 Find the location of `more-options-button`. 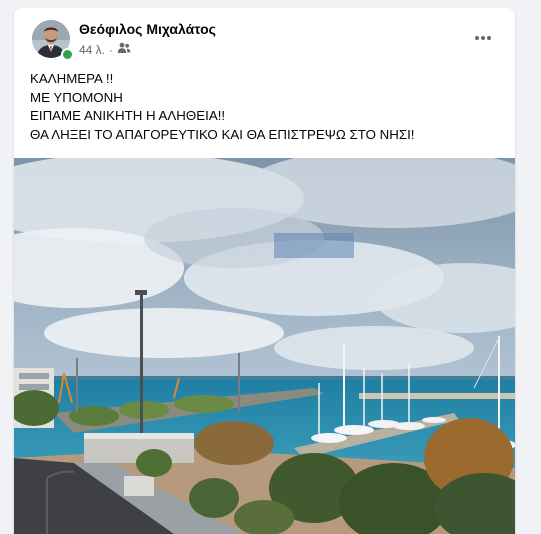

more-options-button is located at coordinates (483, 38).